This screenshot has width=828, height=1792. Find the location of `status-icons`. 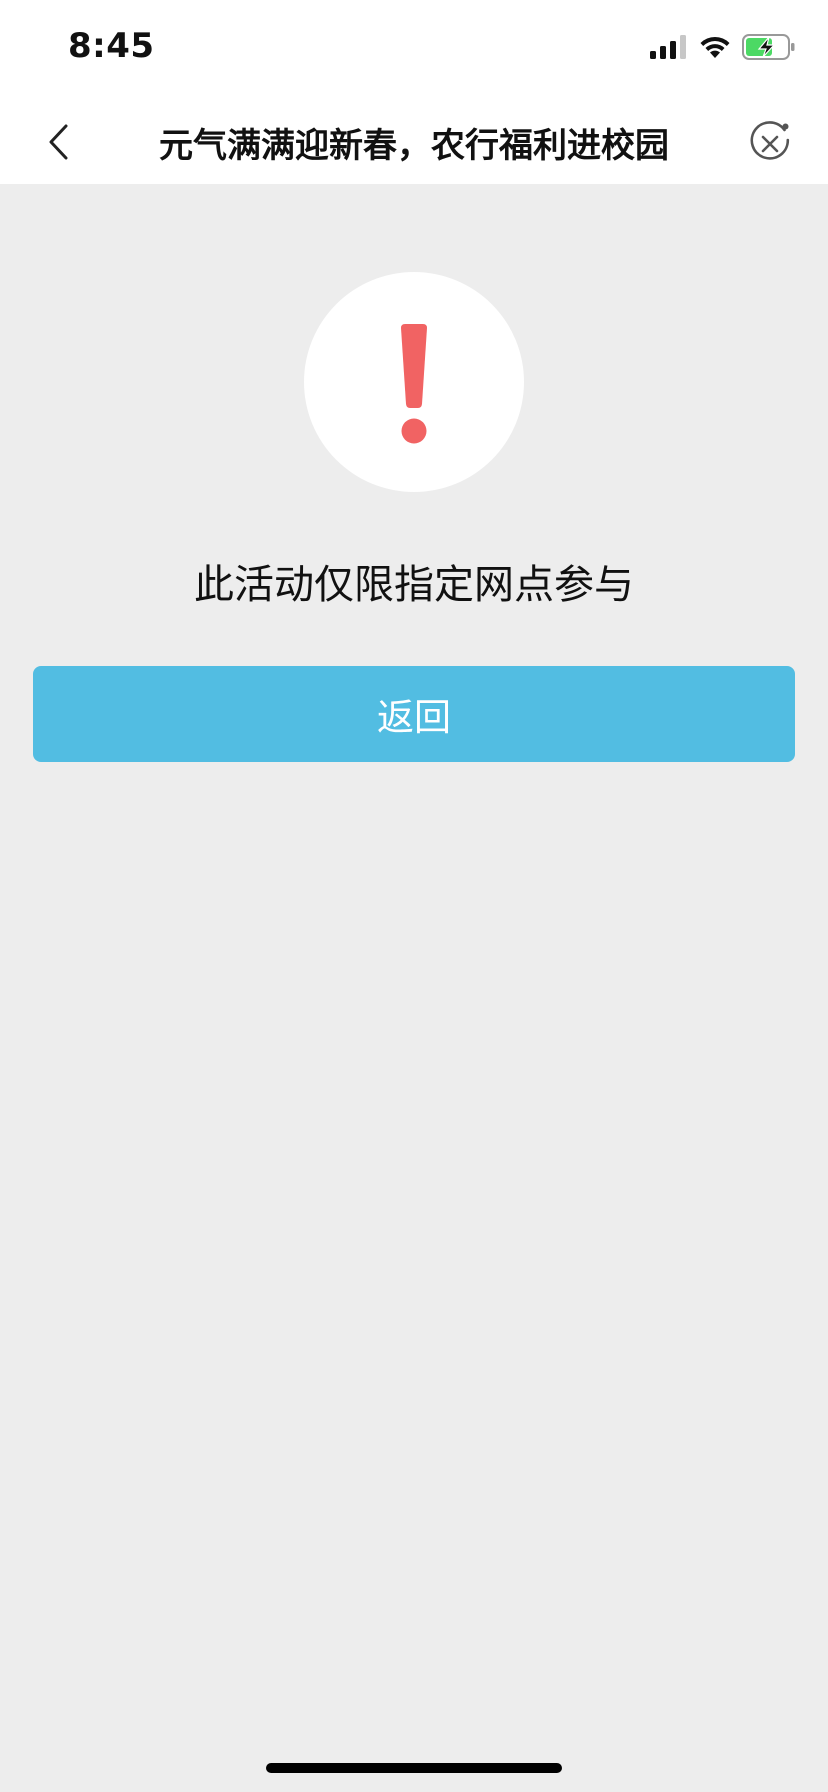

status-icons is located at coordinates (723, 47).